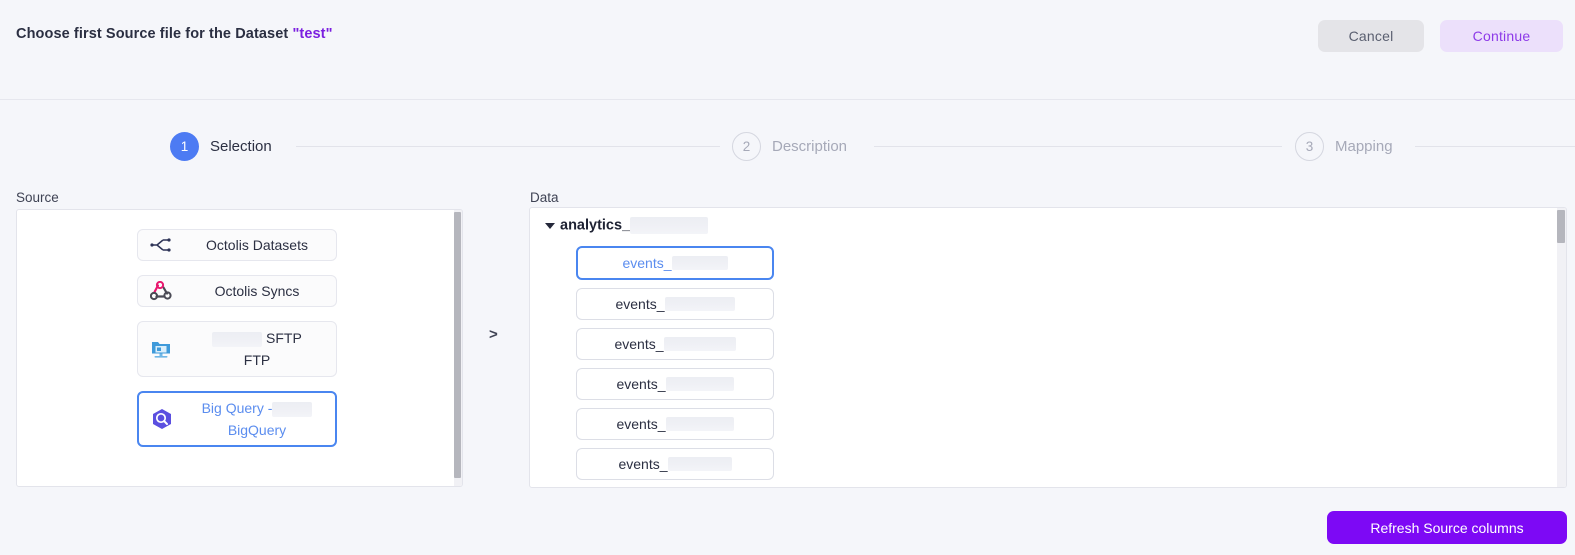 Image resolution: width=1575 pixels, height=555 pixels. I want to click on step-description-number: 2, so click(746, 146).